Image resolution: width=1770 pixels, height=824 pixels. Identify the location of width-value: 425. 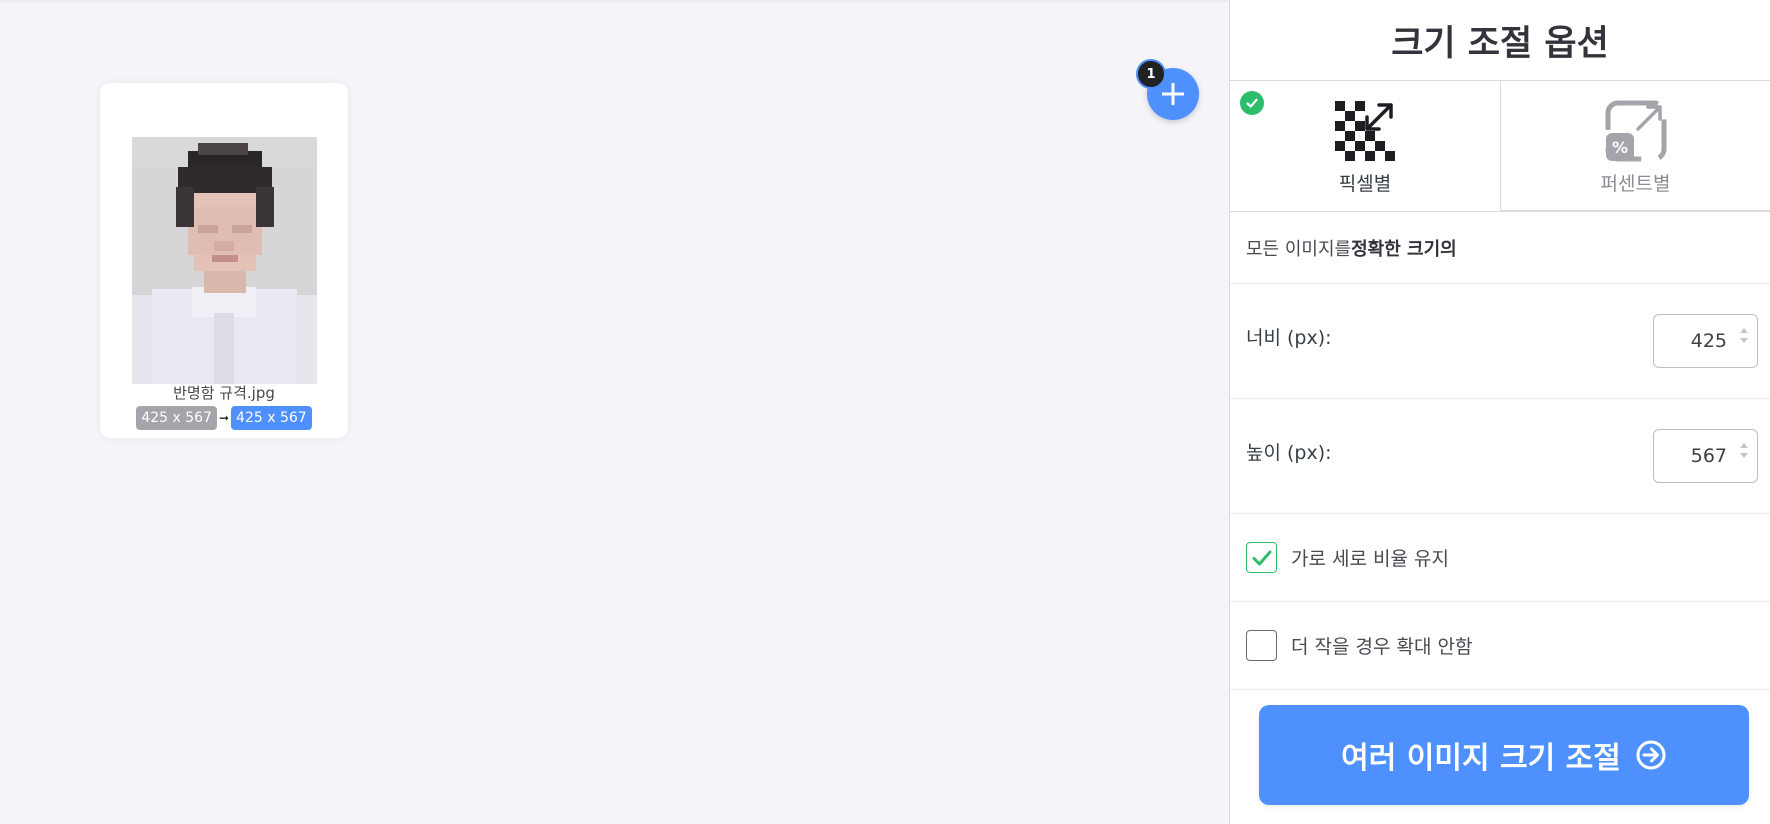
(1708, 341).